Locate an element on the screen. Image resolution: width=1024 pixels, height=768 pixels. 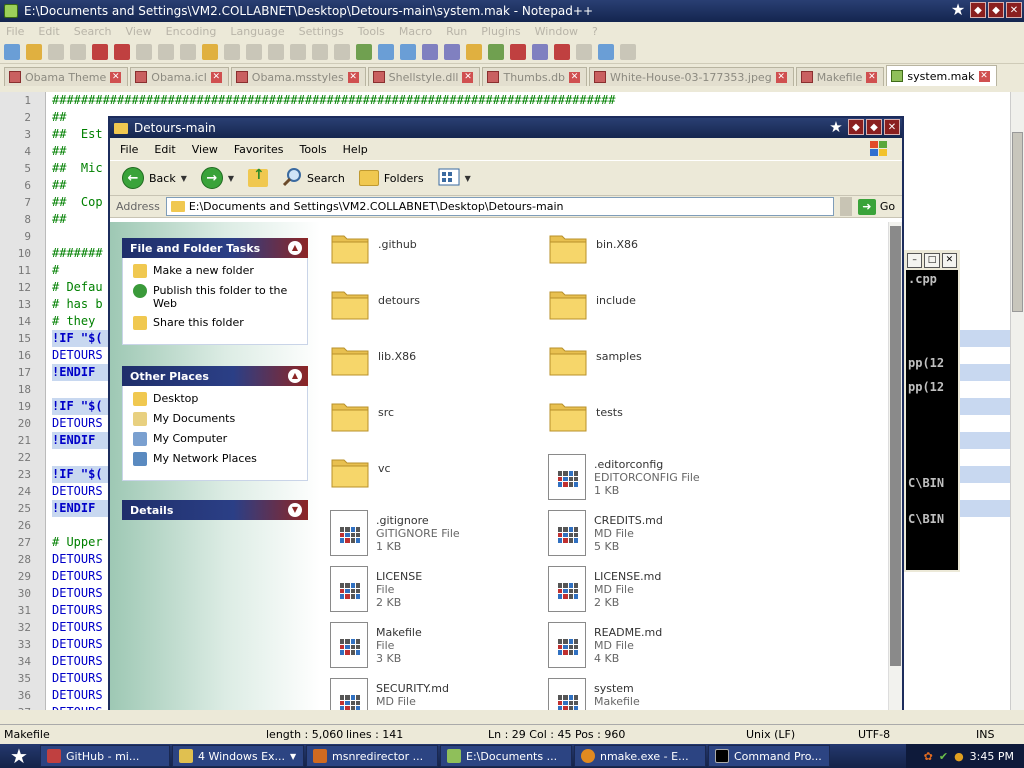
folder-item: bin.X86 is located at coordinates (653, 254).